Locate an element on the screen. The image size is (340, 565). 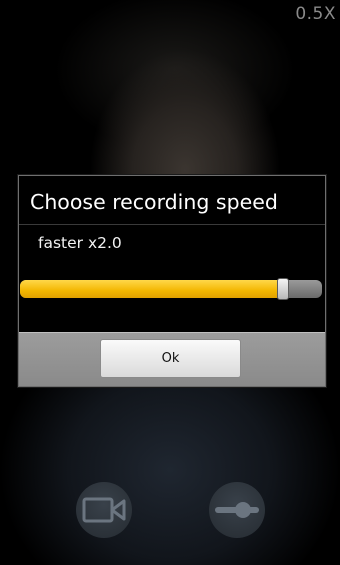
speed-value-label: faster x2.0 is located at coordinates (80, 243).